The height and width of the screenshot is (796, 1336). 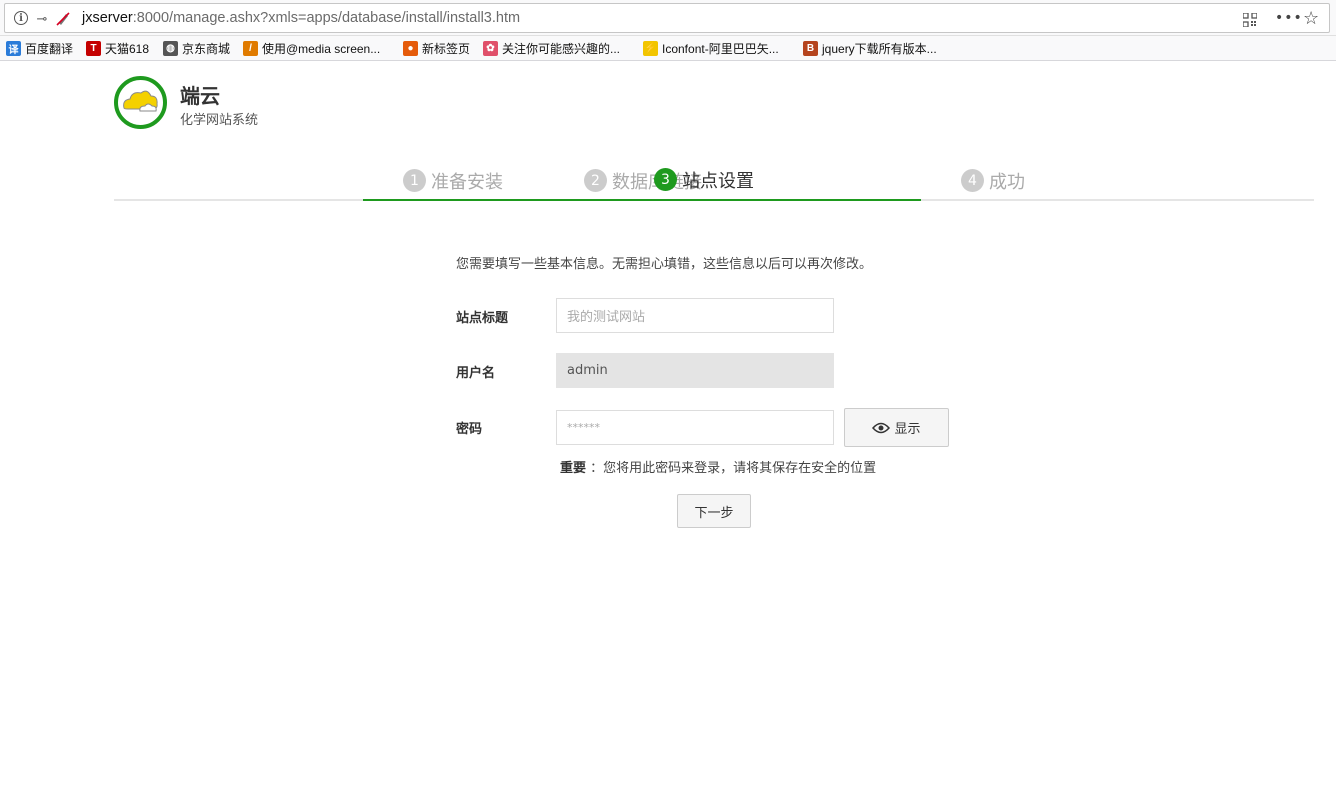 What do you see at coordinates (1250, 20) in the screenshot?
I see `qr-code-icon` at bounding box center [1250, 20].